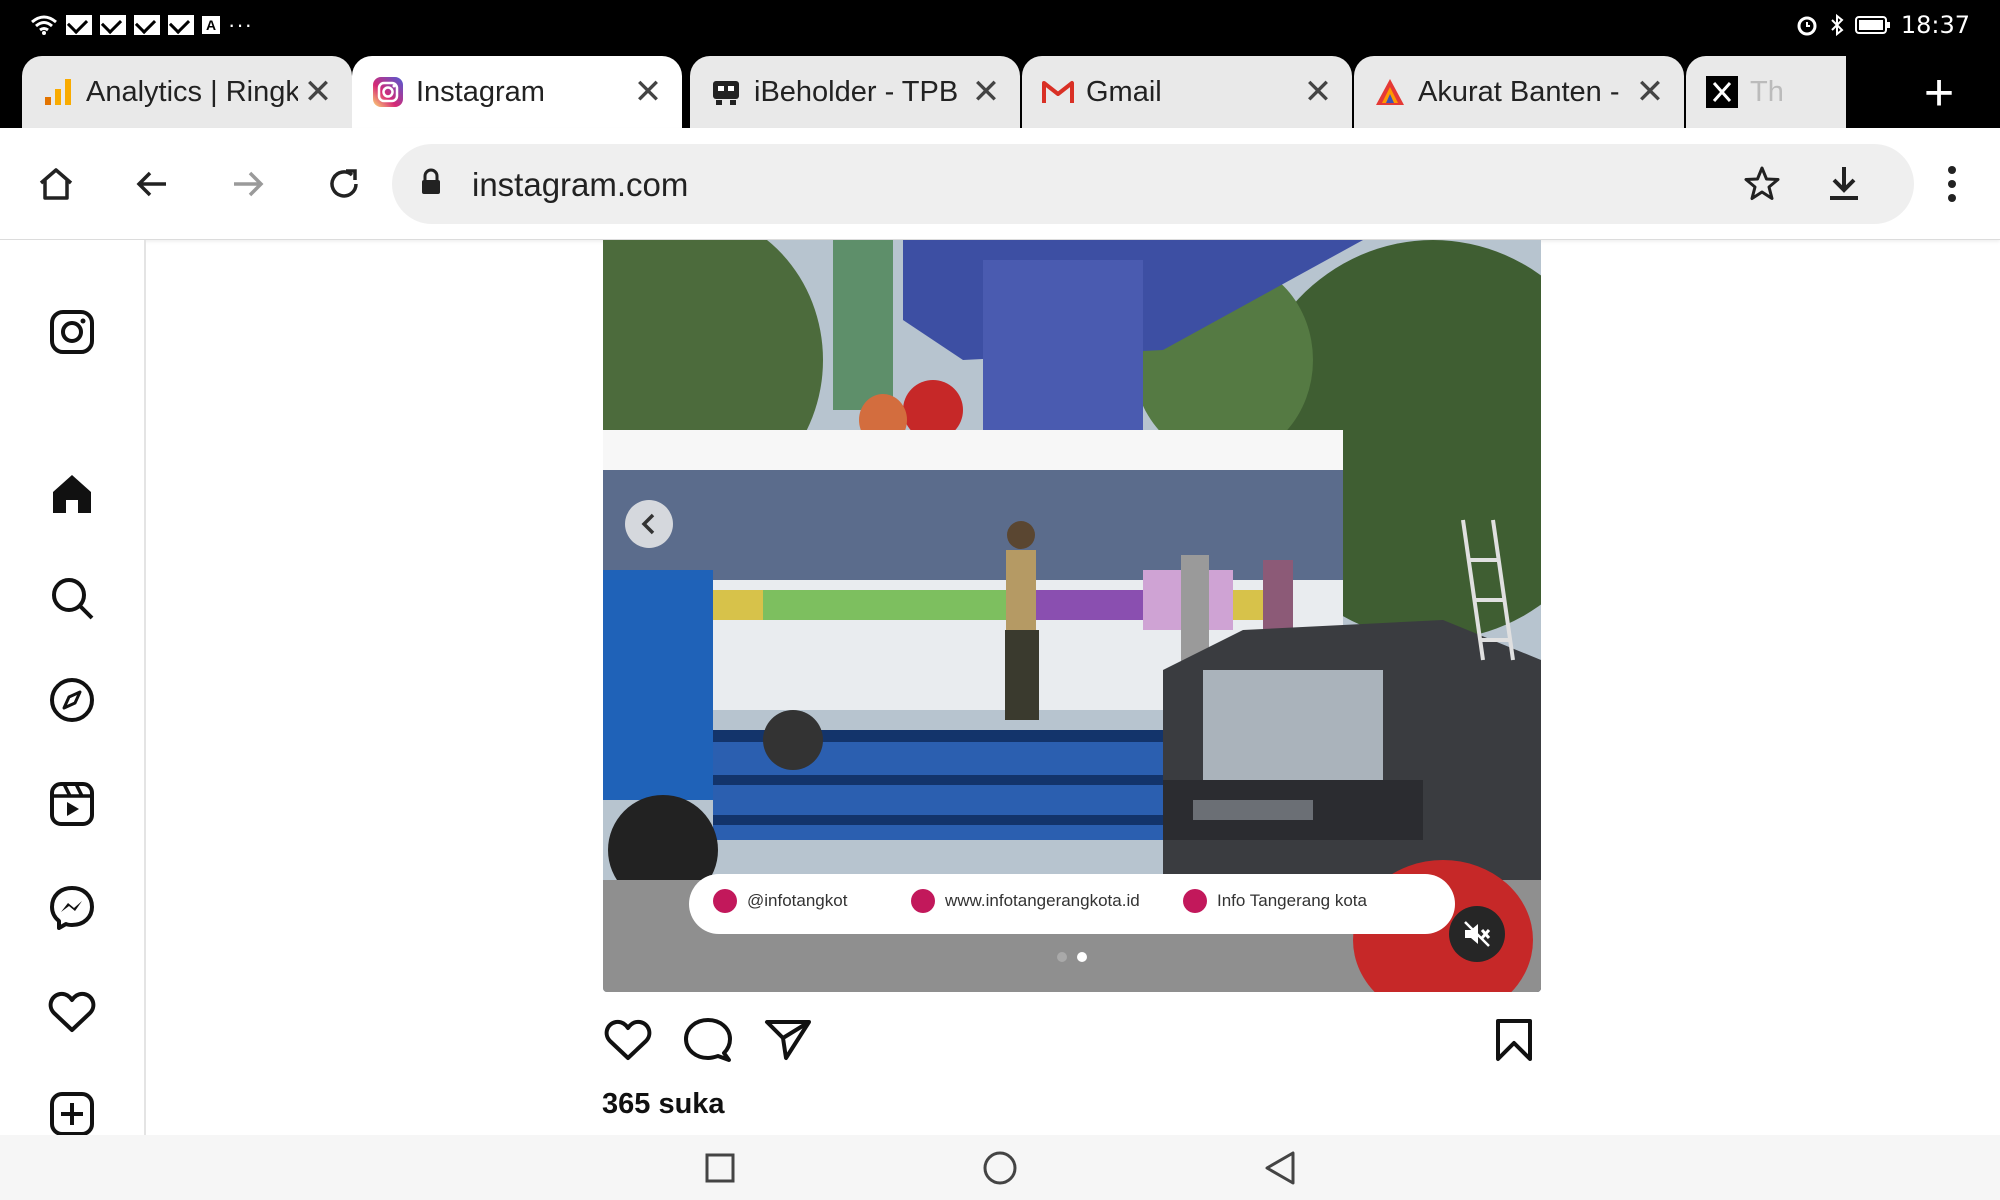 The width and height of the screenshot is (2000, 1200). I want to click on menu-button, so click(1952, 184).